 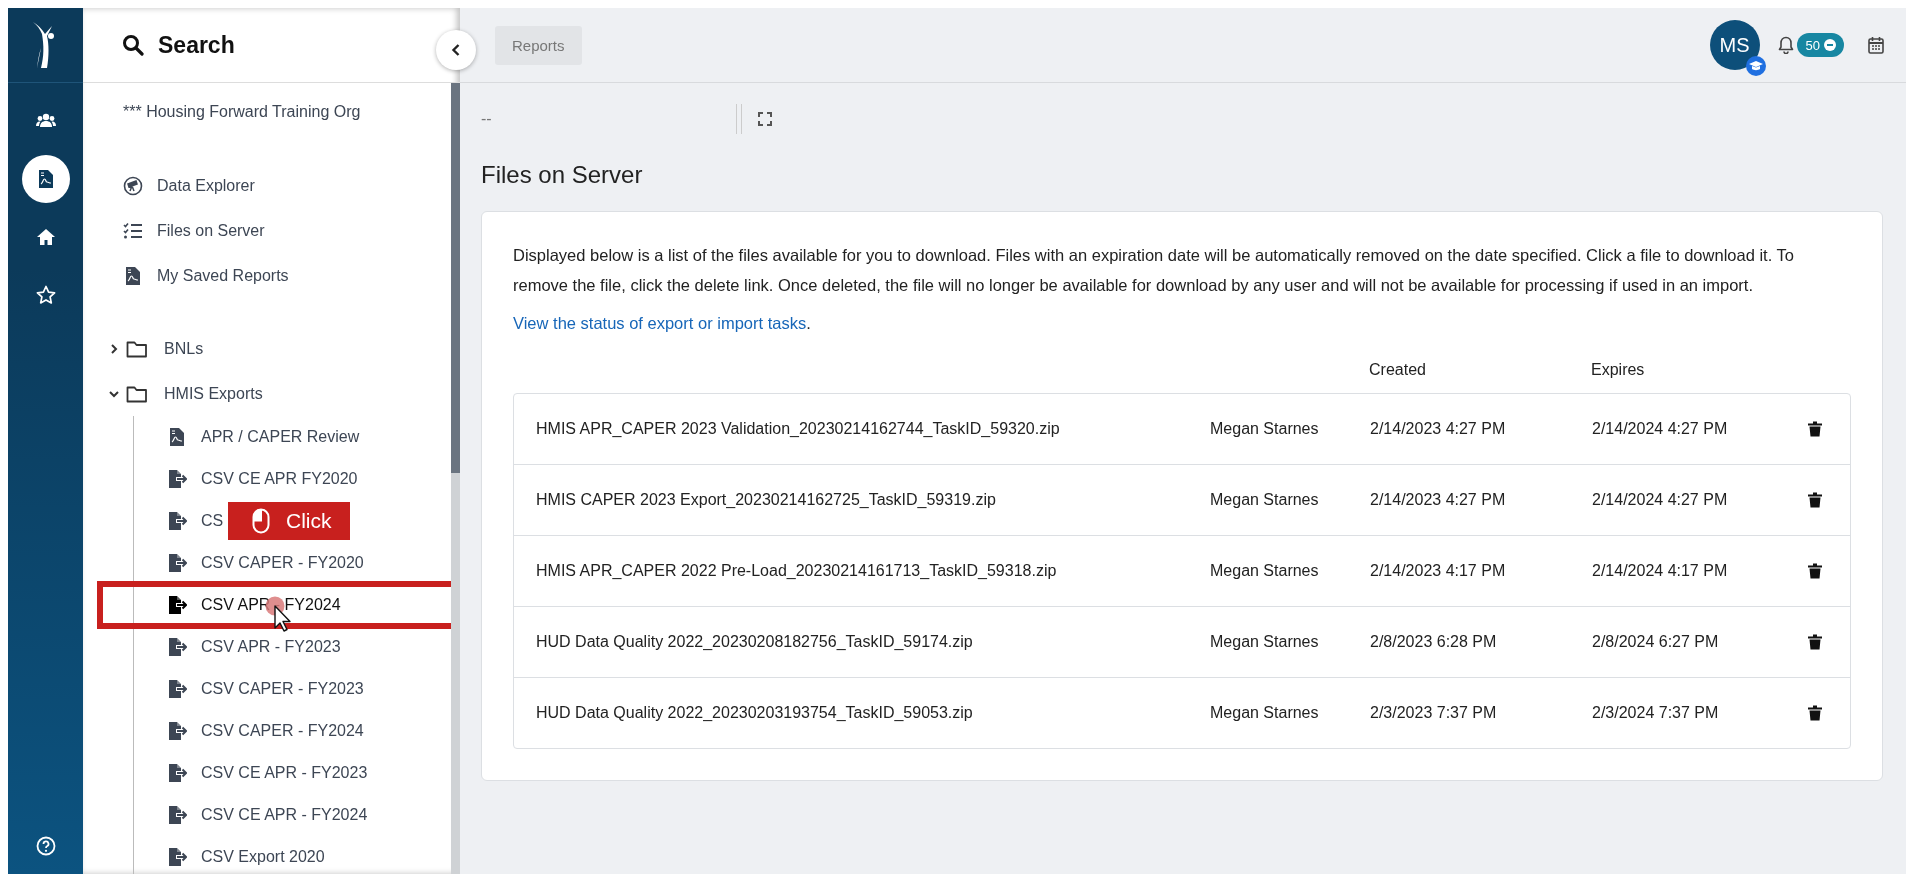 I want to click on status-link: View the status of export or import tasks, so click(x=660, y=323).